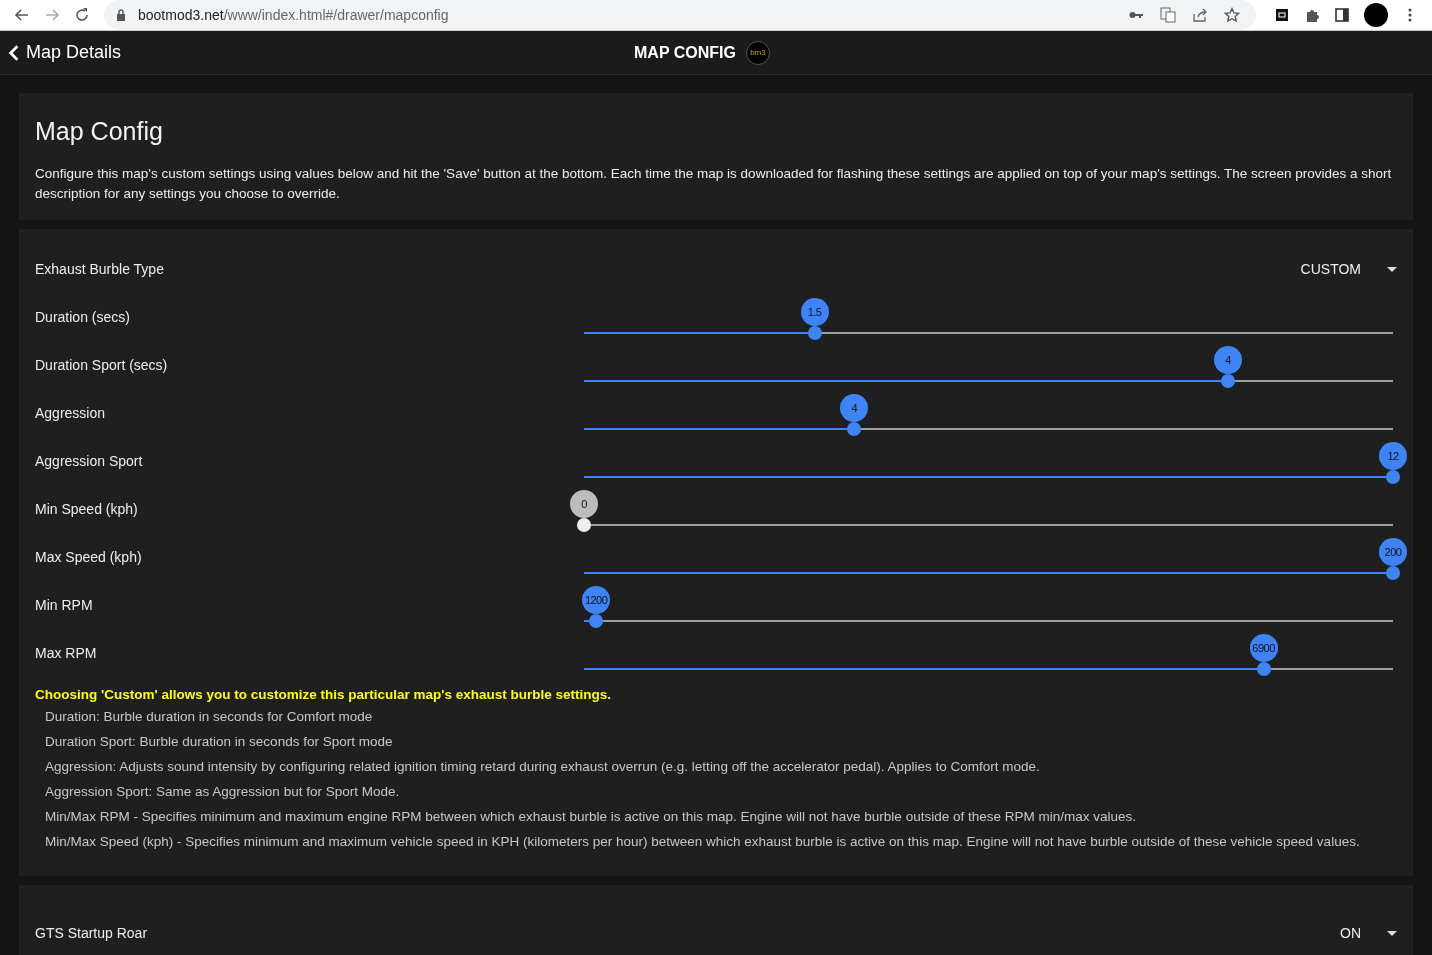  Describe the element at coordinates (71, 413) in the screenshot. I see `setting-label: Aggression` at that location.